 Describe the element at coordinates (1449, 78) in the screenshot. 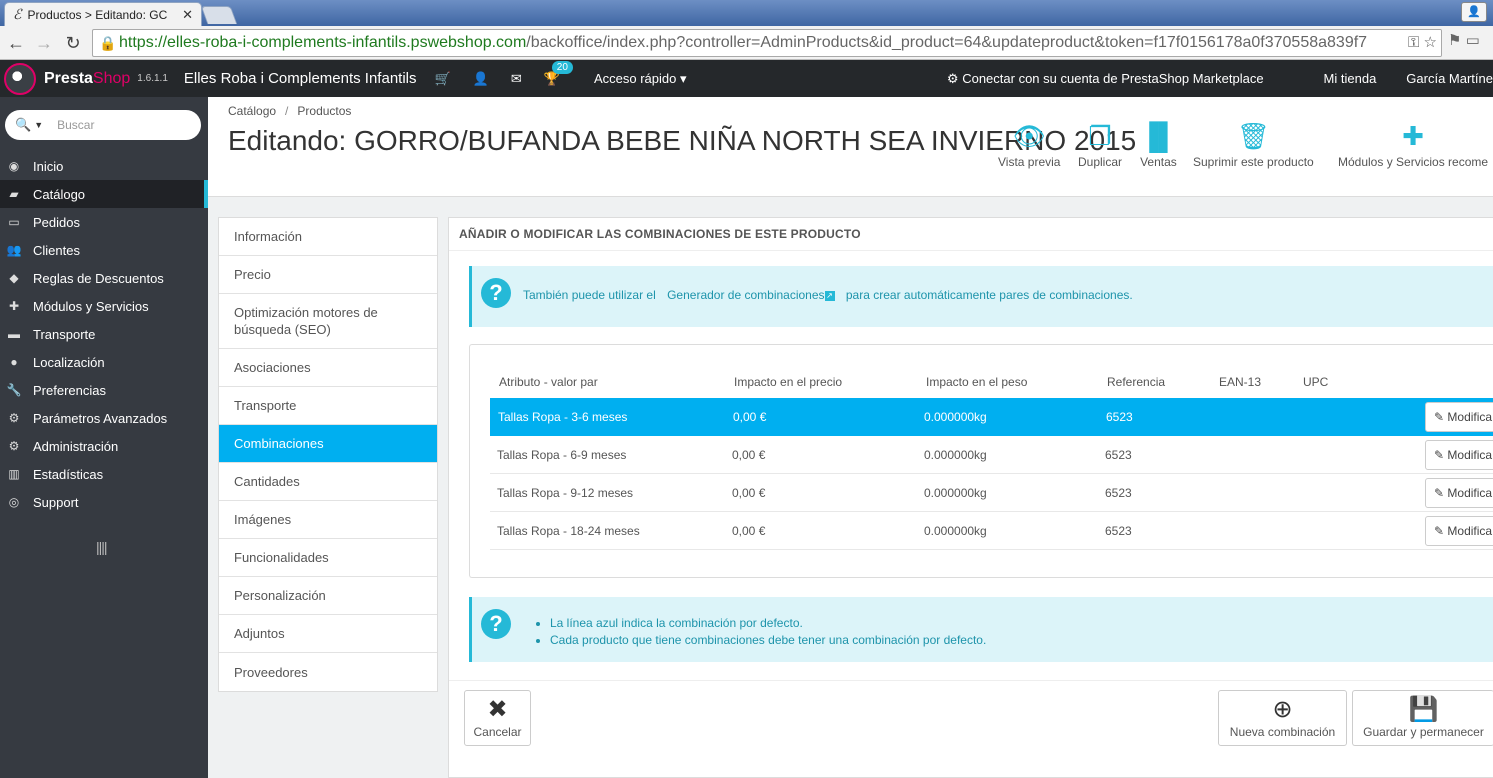

I see `employee-menu: García Martíne` at that location.